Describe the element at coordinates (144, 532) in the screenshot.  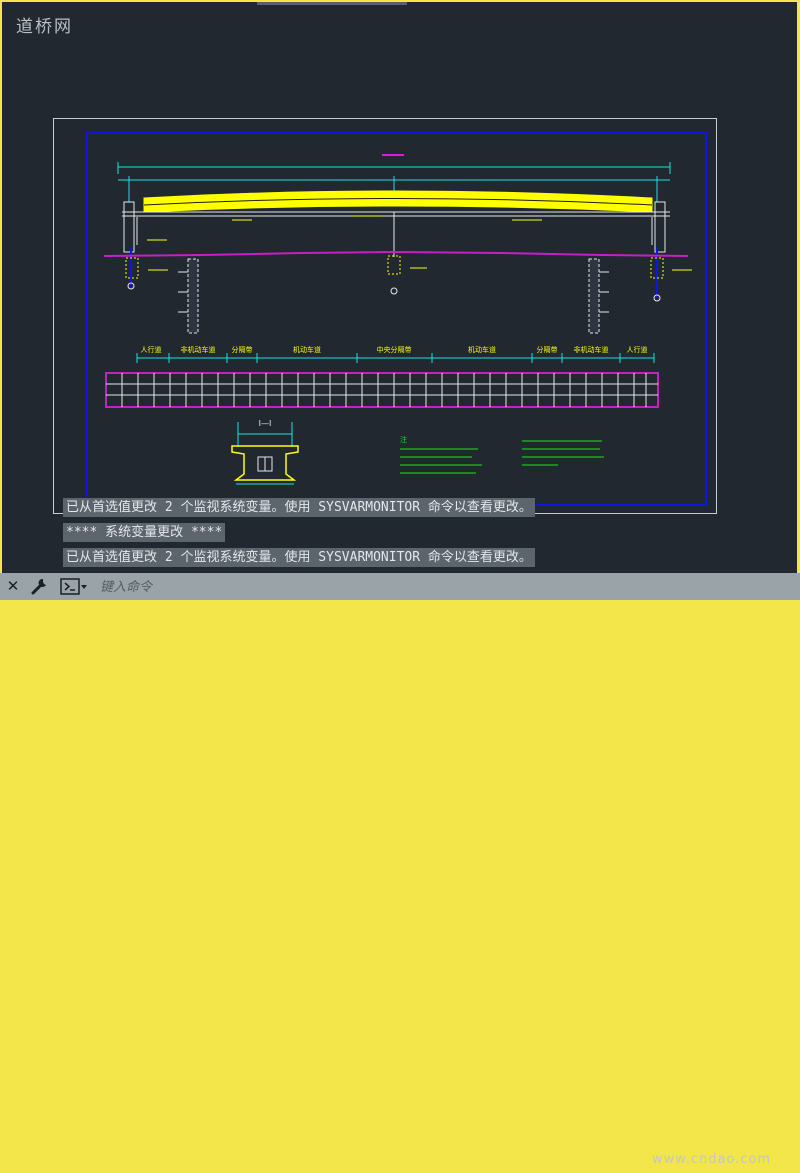
I see `command-history-line: **** 系统变量更改 ****` at that location.